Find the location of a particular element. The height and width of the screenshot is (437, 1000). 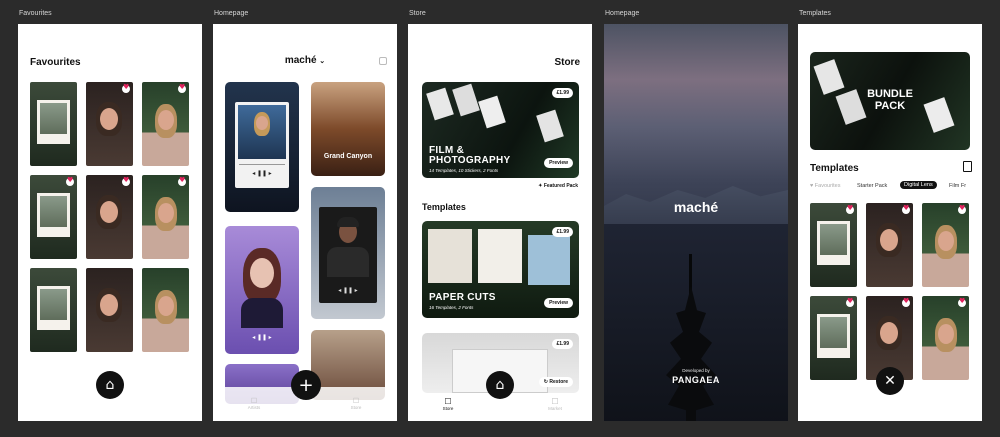

frame-label-homepage-splash: Homepage is located at coordinates (622, 13).